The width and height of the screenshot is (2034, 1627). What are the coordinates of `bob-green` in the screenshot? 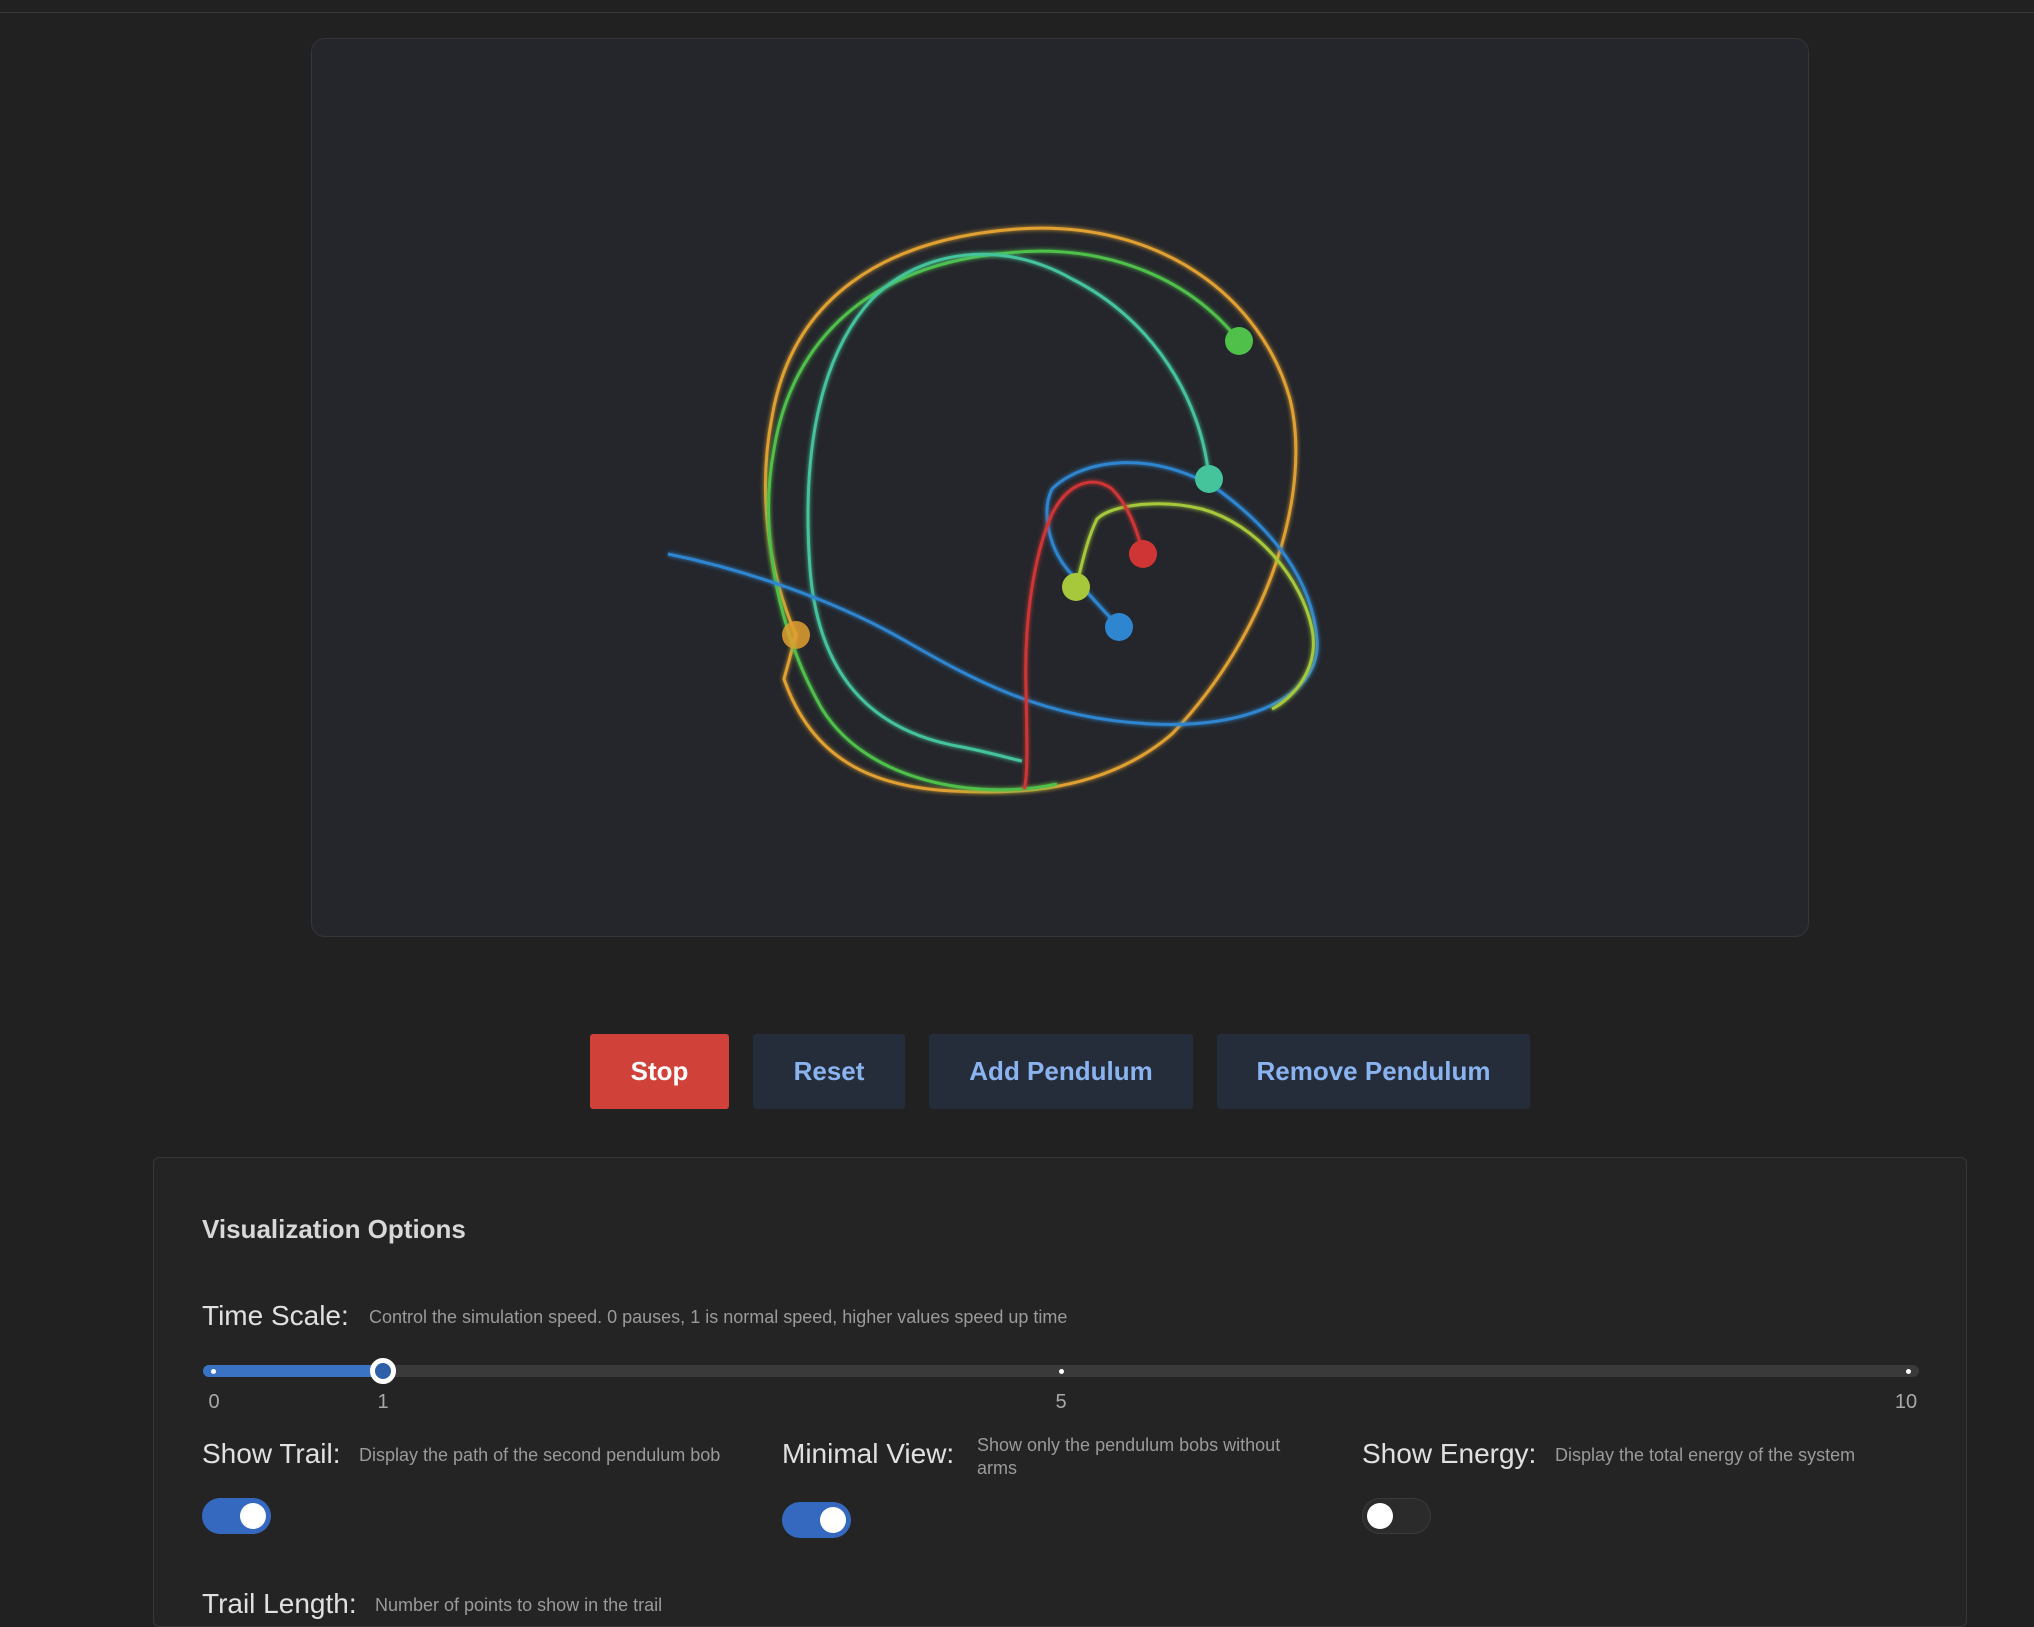 It's located at (1239, 341).